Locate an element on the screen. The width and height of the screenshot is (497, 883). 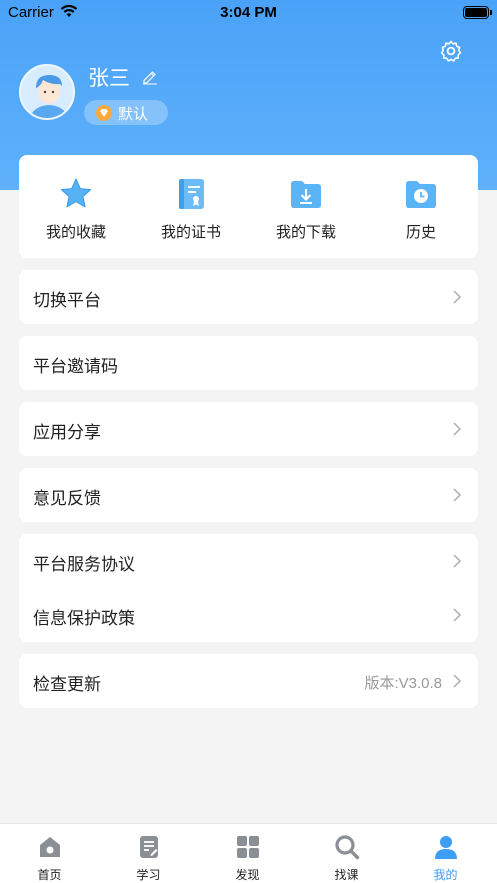
quick-history: 历史 is located at coordinates (421, 206).